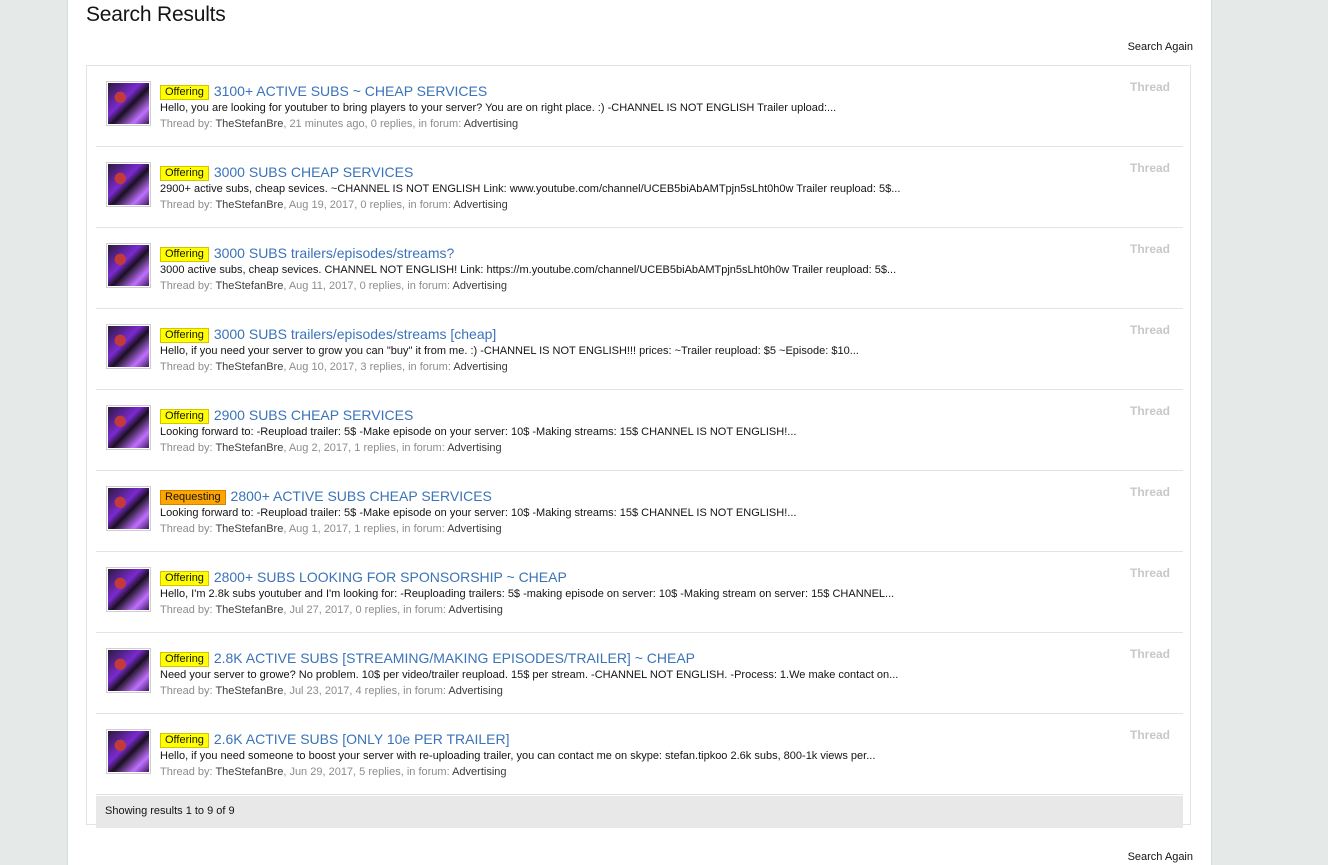 Image resolution: width=1328 pixels, height=865 pixels. Describe the element at coordinates (313, 415) in the screenshot. I see `result-title-link: 2900 SUBS CHEAP SERVICES` at that location.